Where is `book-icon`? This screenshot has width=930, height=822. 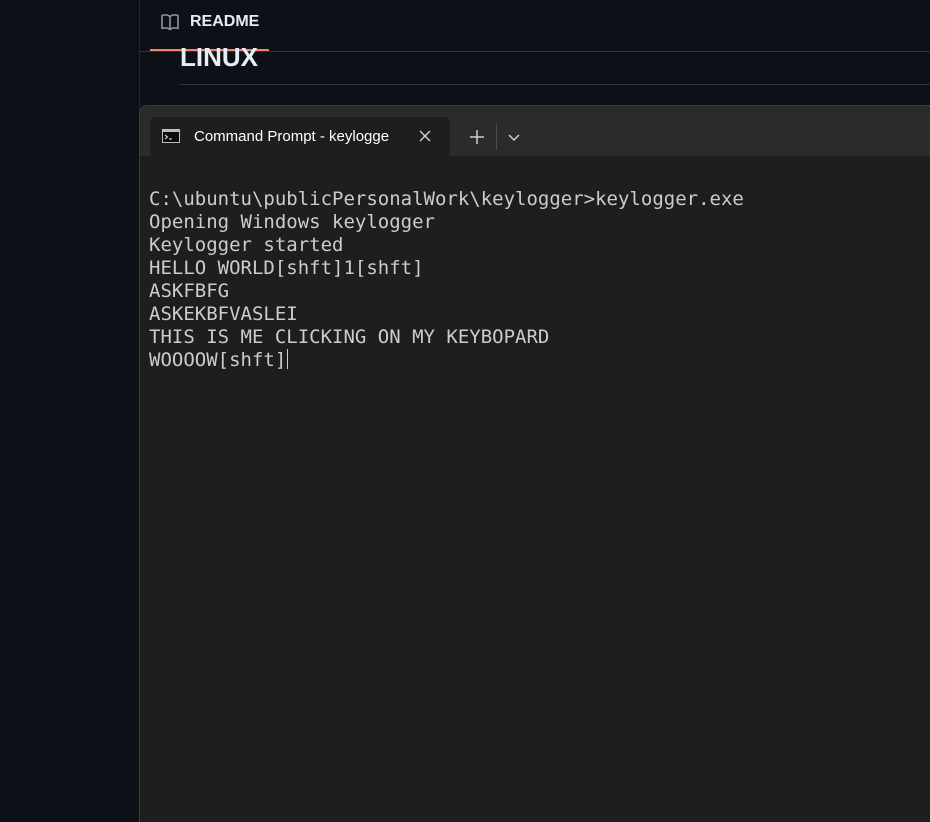
book-icon is located at coordinates (170, 22).